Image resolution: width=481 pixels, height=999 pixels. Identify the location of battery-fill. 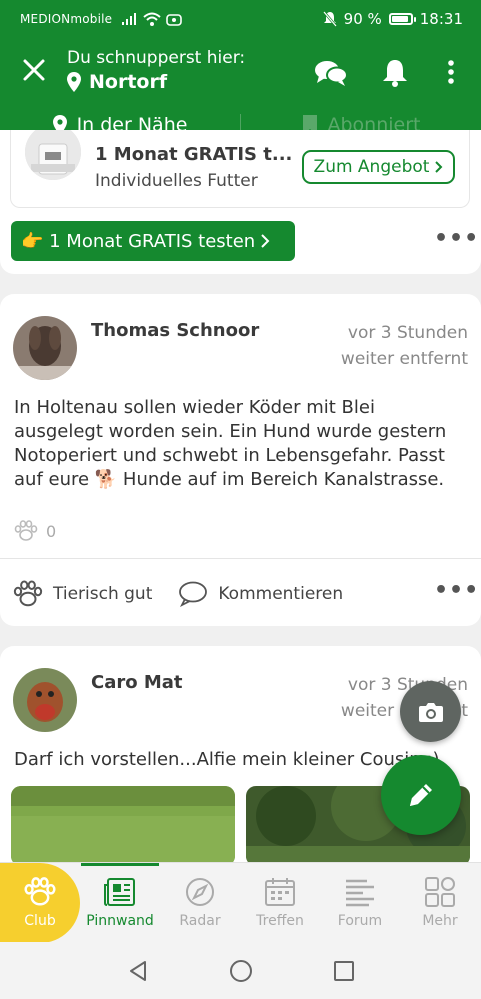
(399, 19).